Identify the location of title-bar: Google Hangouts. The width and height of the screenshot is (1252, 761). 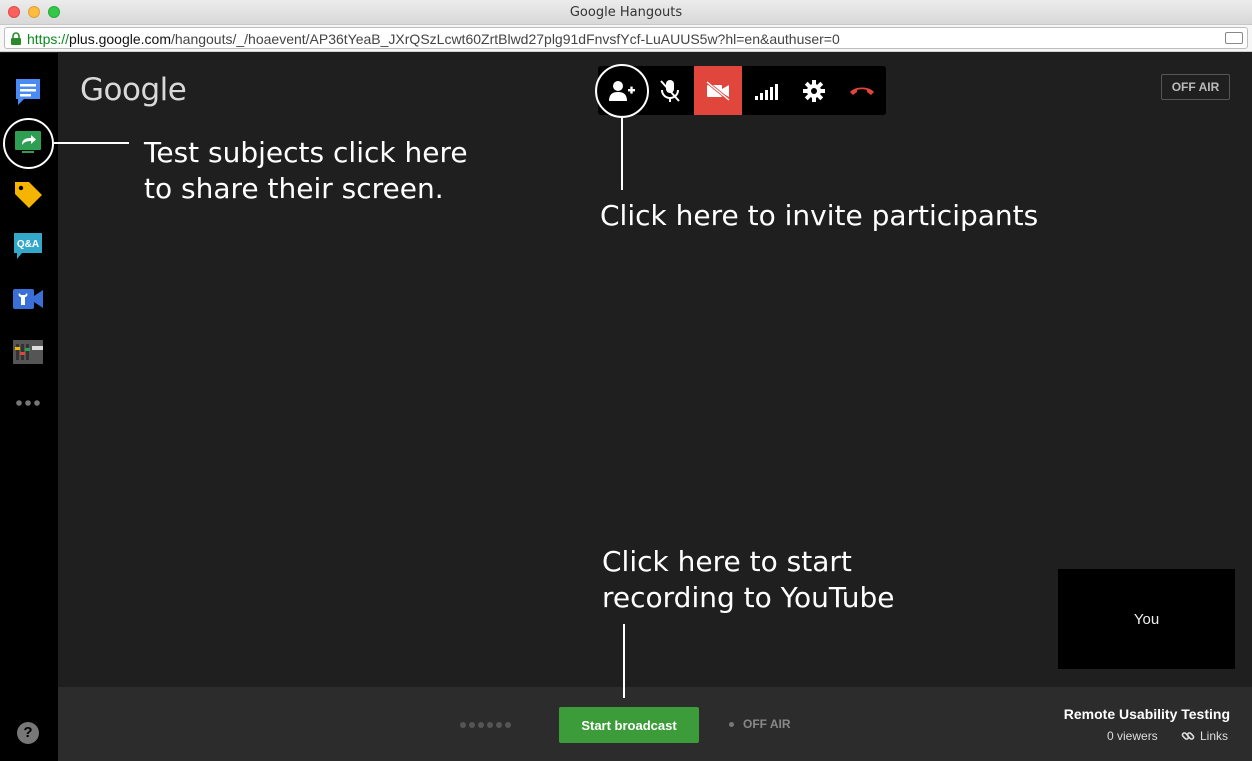
(626, 12).